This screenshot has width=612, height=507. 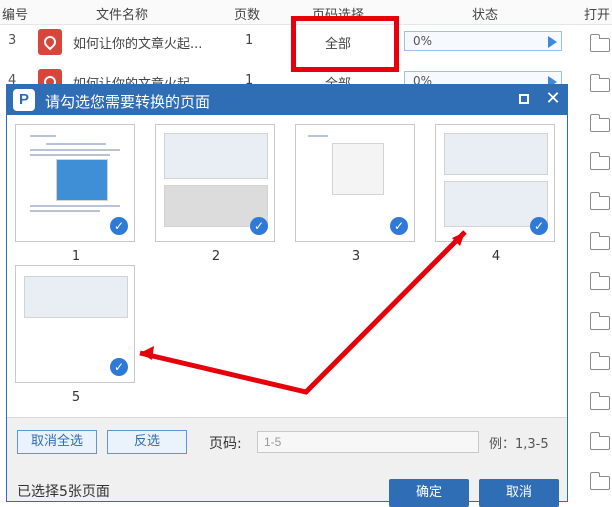 I want to click on progress-bar: 0%, so click(x=483, y=41).